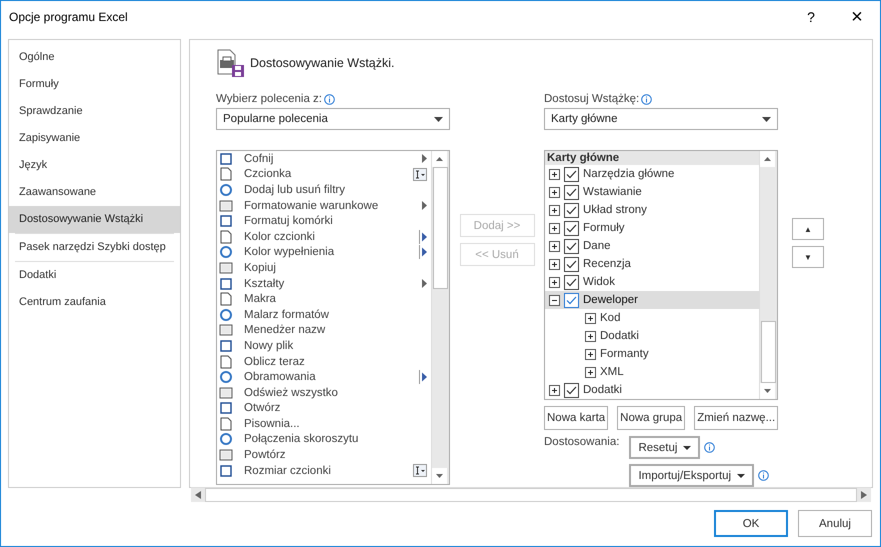  I want to click on sidebar-item: Język, so click(94, 165).